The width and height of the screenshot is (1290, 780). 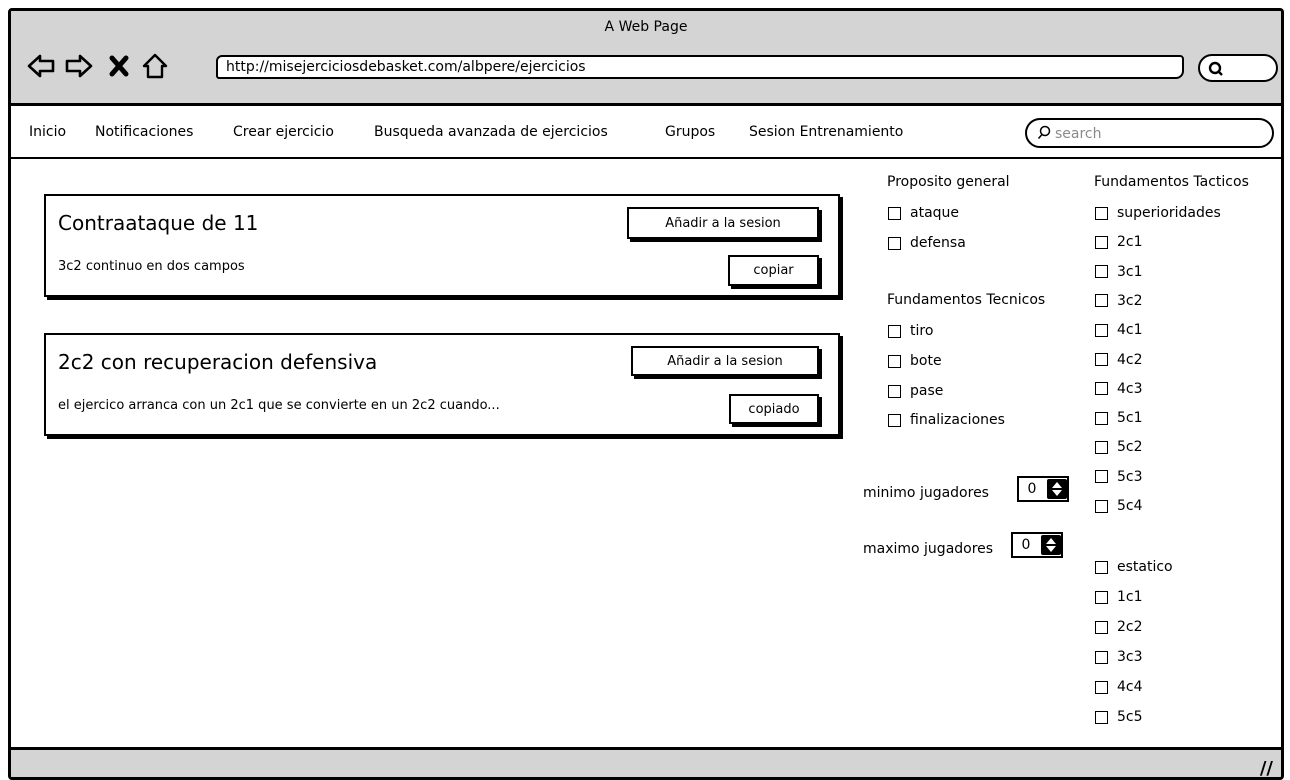 I want to click on checkbox-label: 5c3, so click(x=1130, y=476).